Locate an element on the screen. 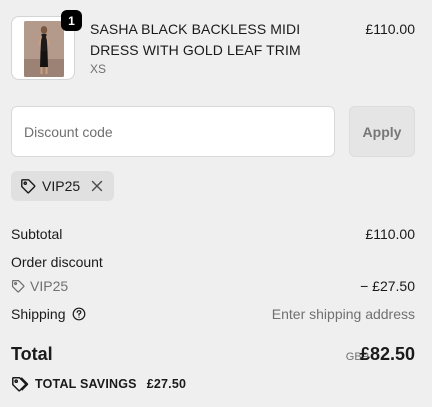 This screenshot has width=432, height=407. quantity-badge: 1 is located at coordinates (71, 20).